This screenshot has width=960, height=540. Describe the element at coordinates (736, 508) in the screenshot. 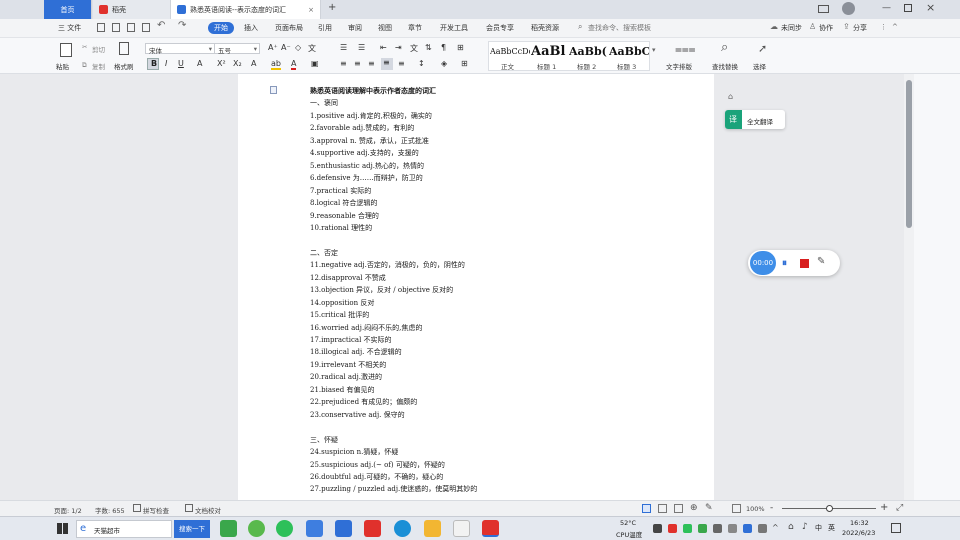

I see `fit-page-icon` at that location.